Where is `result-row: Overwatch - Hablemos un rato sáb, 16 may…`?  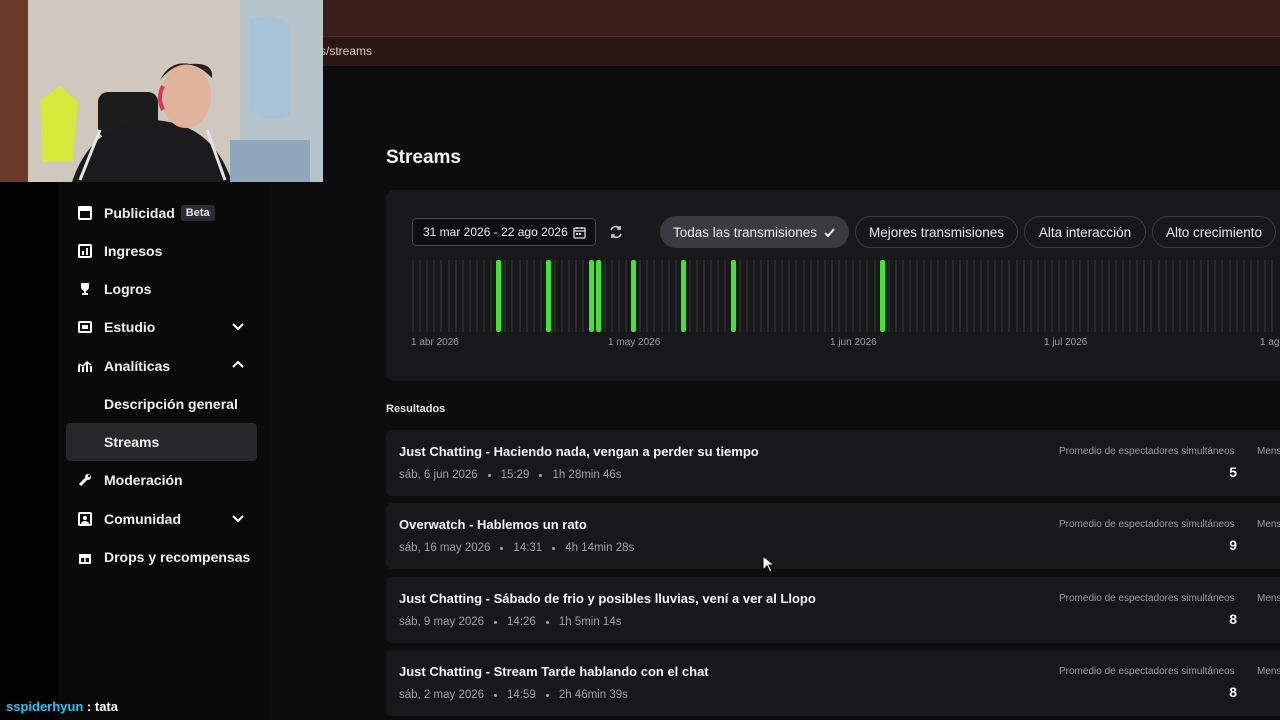
result-row: Overwatch - Hablemos un rato sáb, 16 may… is located at coordinates (833, 536).